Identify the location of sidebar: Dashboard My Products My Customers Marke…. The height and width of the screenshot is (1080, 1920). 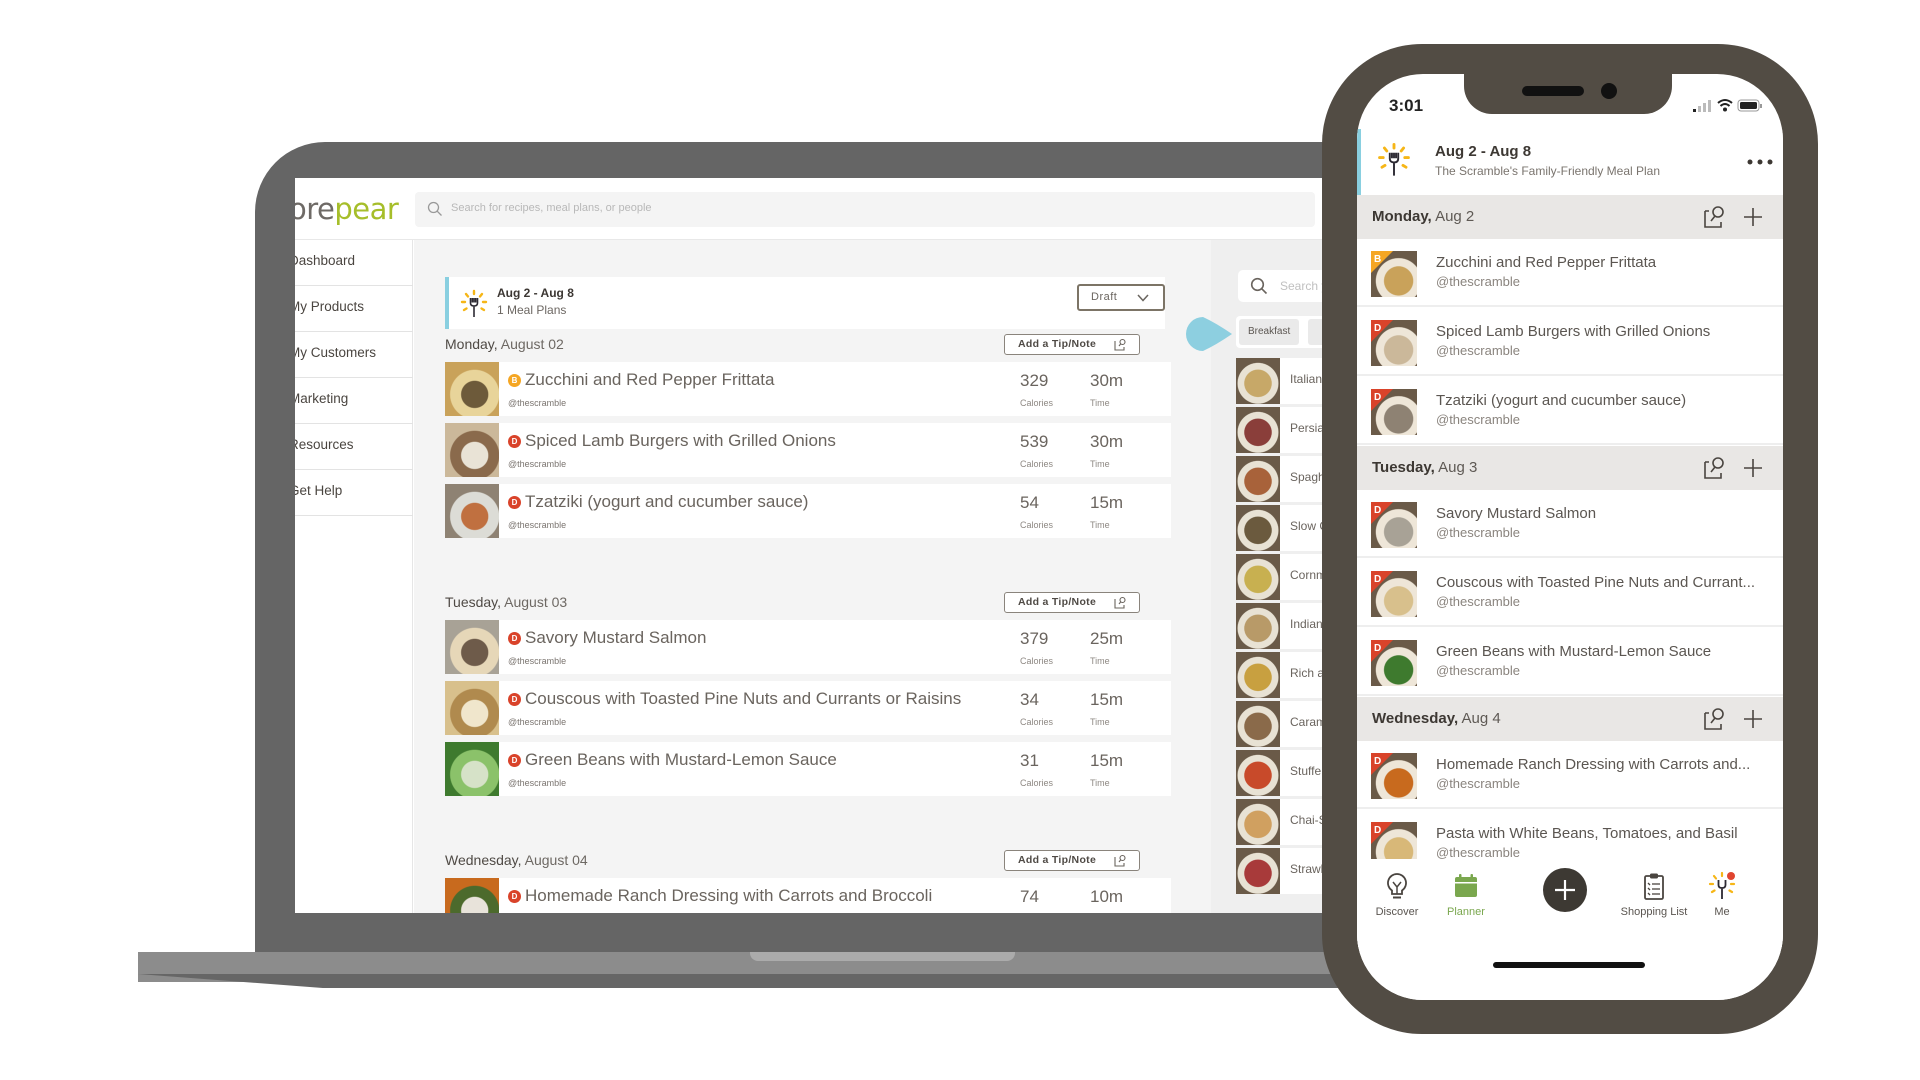
(354, 576).